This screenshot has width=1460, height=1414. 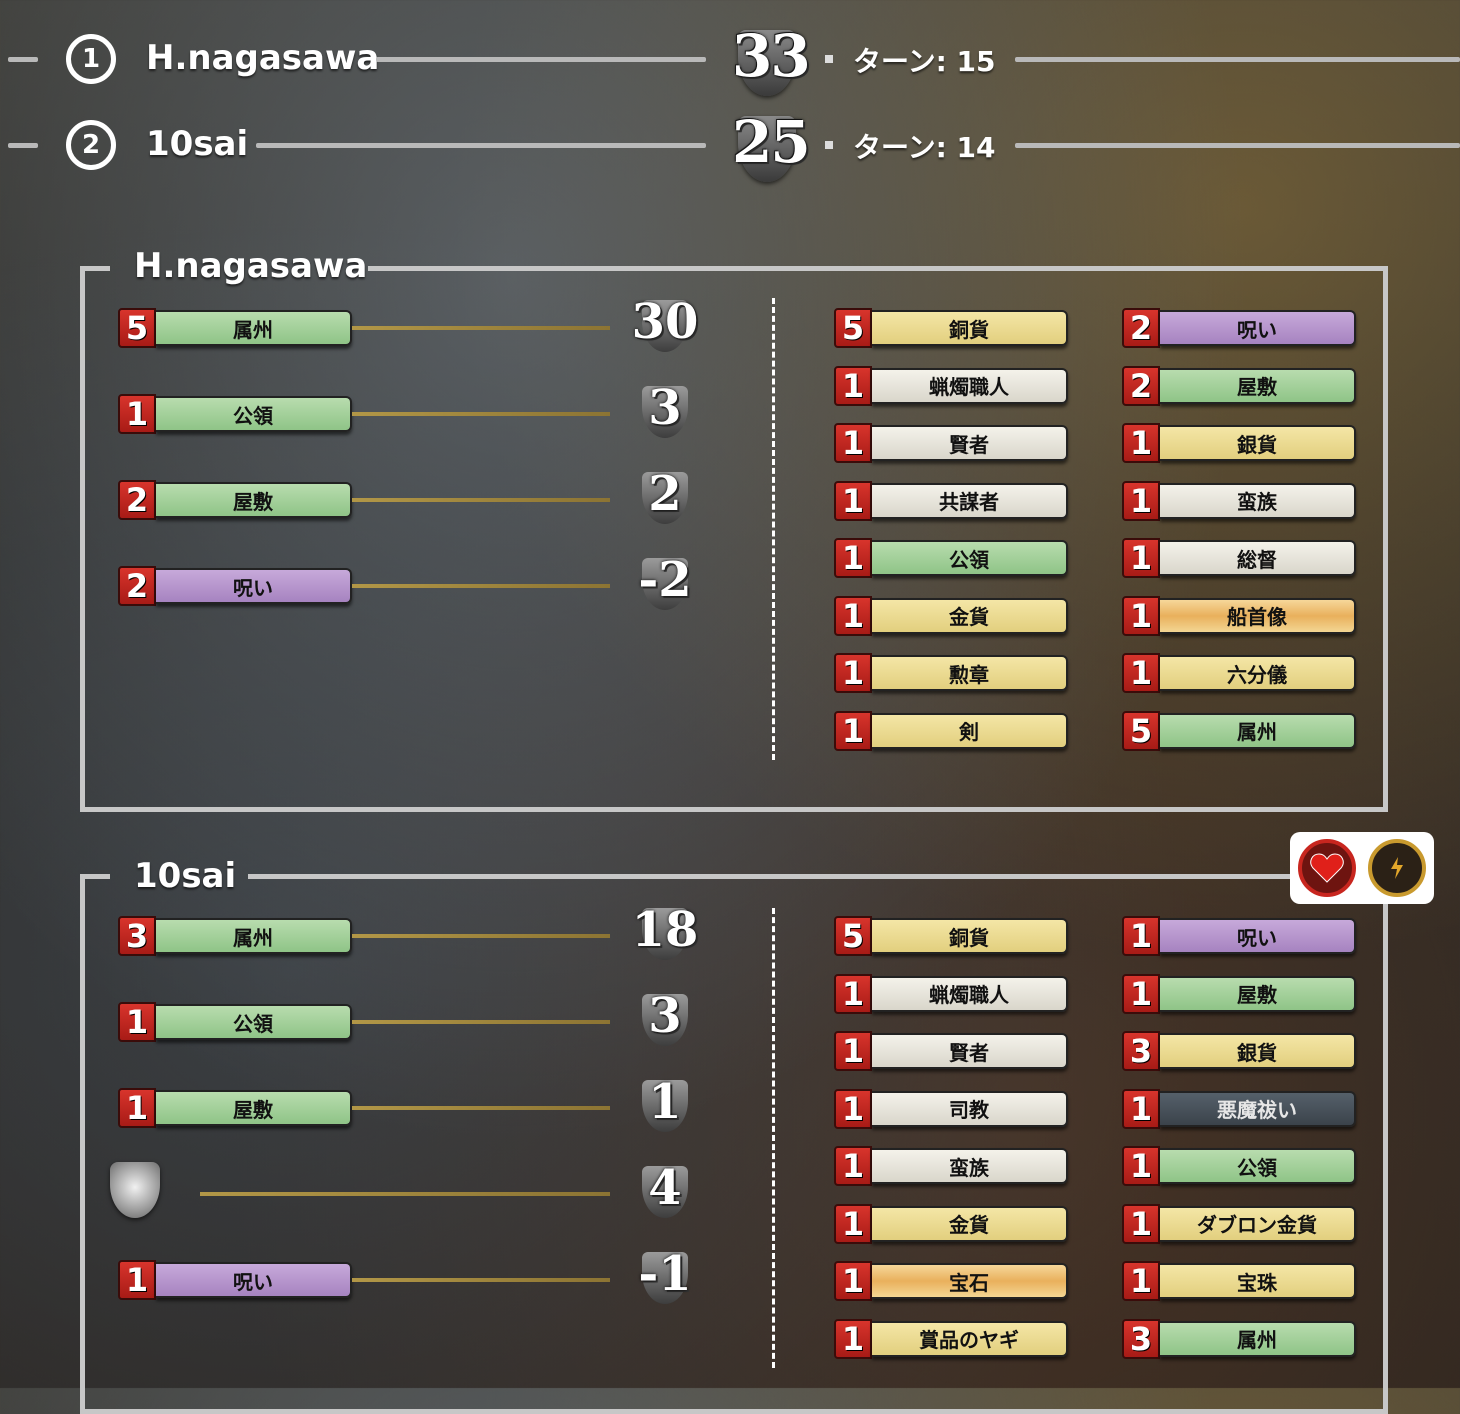 I want to click on card-tag: 2 呪い, so click(x=1239, y=328).